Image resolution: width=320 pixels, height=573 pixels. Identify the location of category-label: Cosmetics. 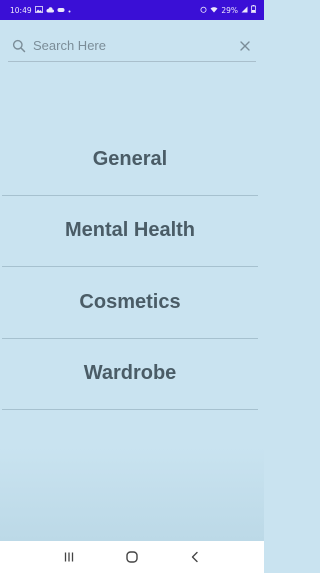
(130, 301).